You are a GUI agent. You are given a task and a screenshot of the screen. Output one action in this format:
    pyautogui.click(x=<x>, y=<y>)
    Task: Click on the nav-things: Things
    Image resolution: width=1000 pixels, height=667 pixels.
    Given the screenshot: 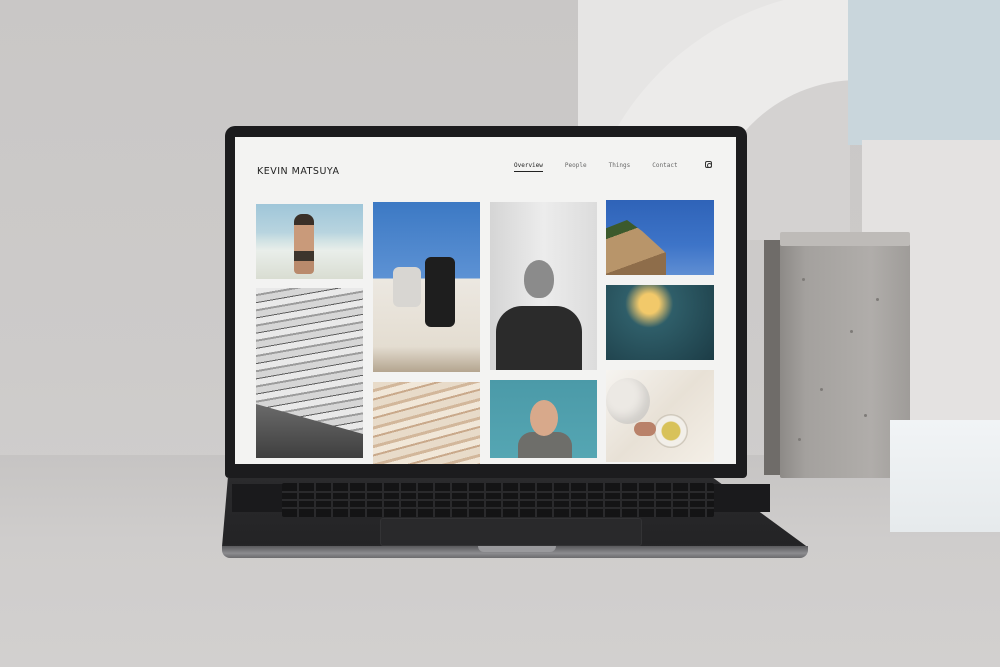 What is the action you would take?
    pyautogui.click(x=620, y=167)
    